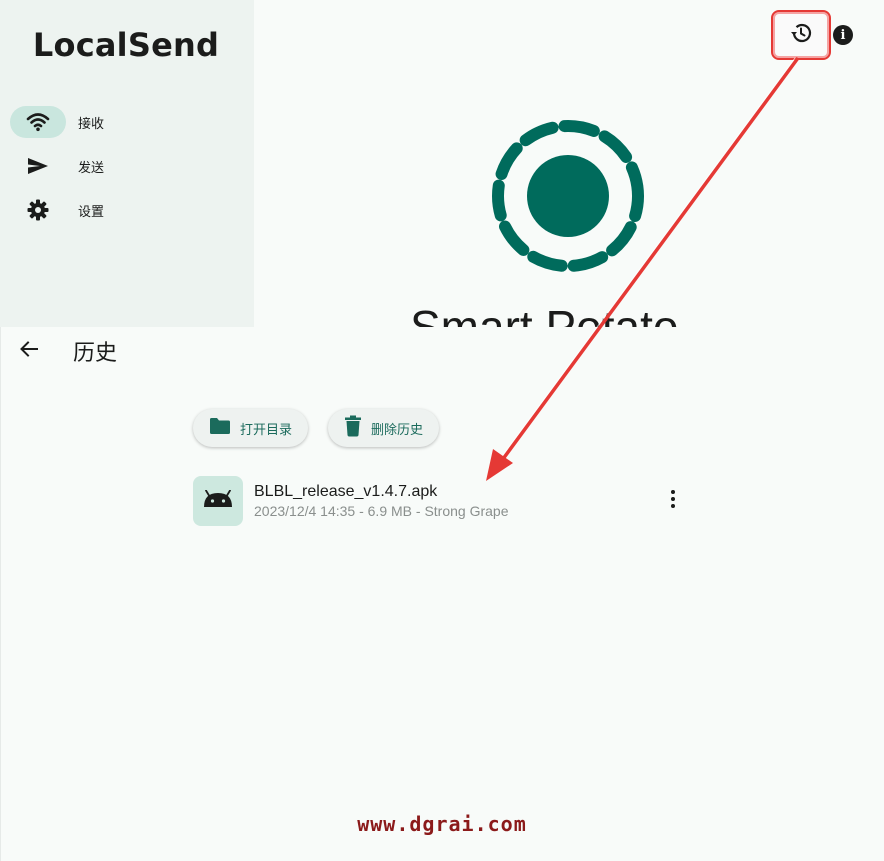 The width and height of the screenshot is (884, 861). I want to click on wifi-icon, so click(38, 122).